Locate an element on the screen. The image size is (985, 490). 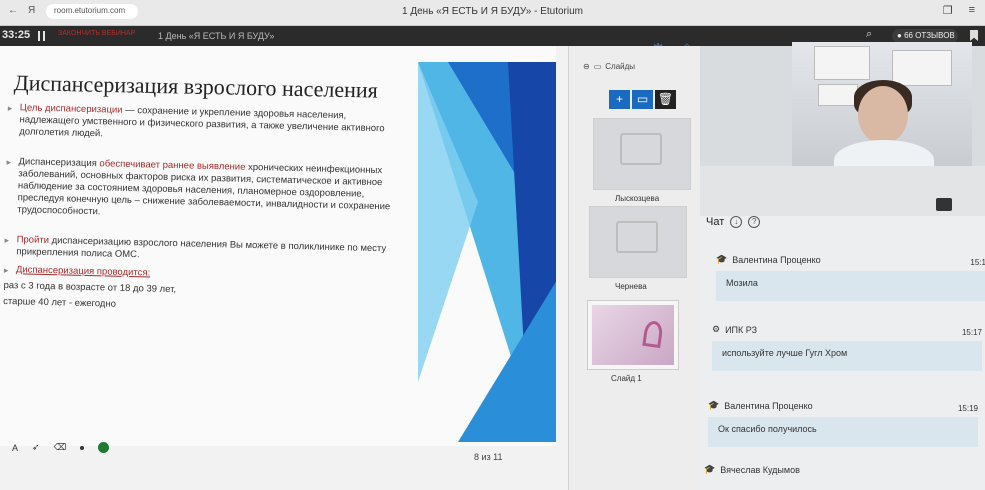
add-slide-button: + is located at coordinates (619, 99).